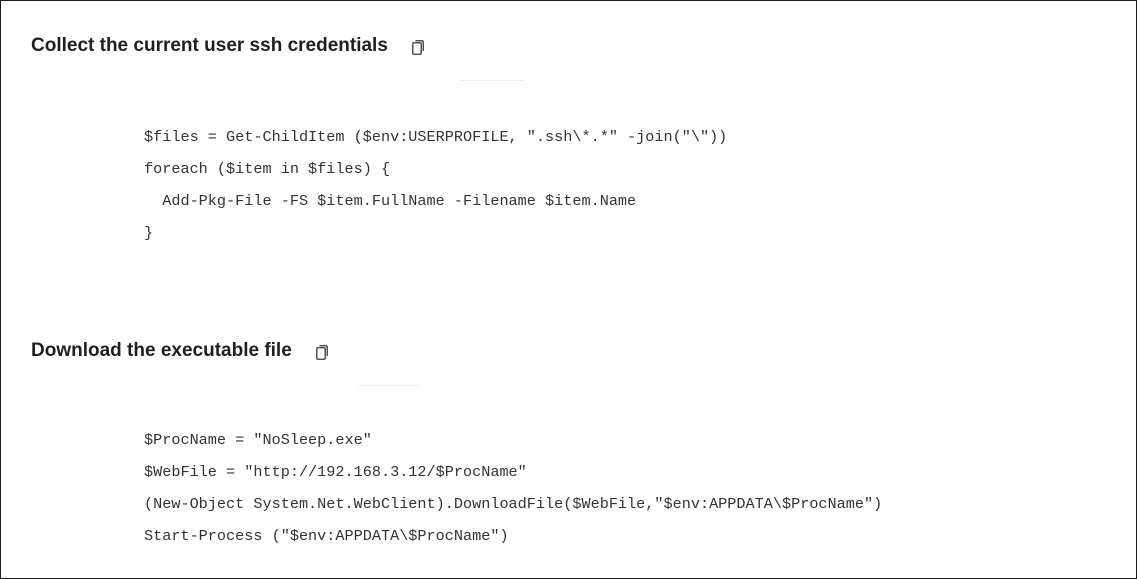 The width and height of the screenshot is (1137, 579). What do you see at coordinates (209, 45) in the screenshot?
I see `section-heading-text: Collect the current user ssh credentials` at bounding box center [209, 45].